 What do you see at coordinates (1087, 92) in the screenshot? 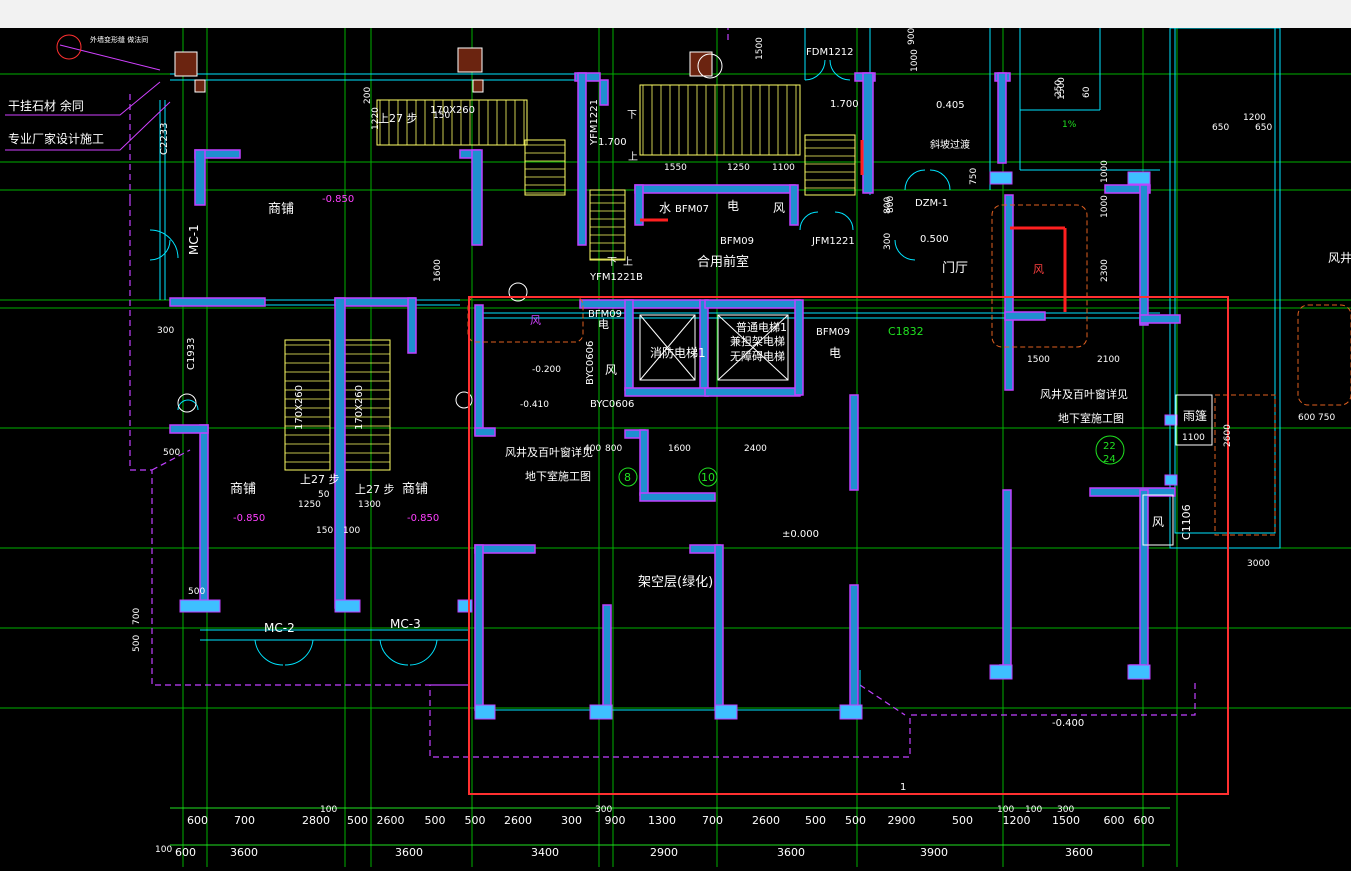
I see `dim-inner: 60` at bounding box center [1087, 92].